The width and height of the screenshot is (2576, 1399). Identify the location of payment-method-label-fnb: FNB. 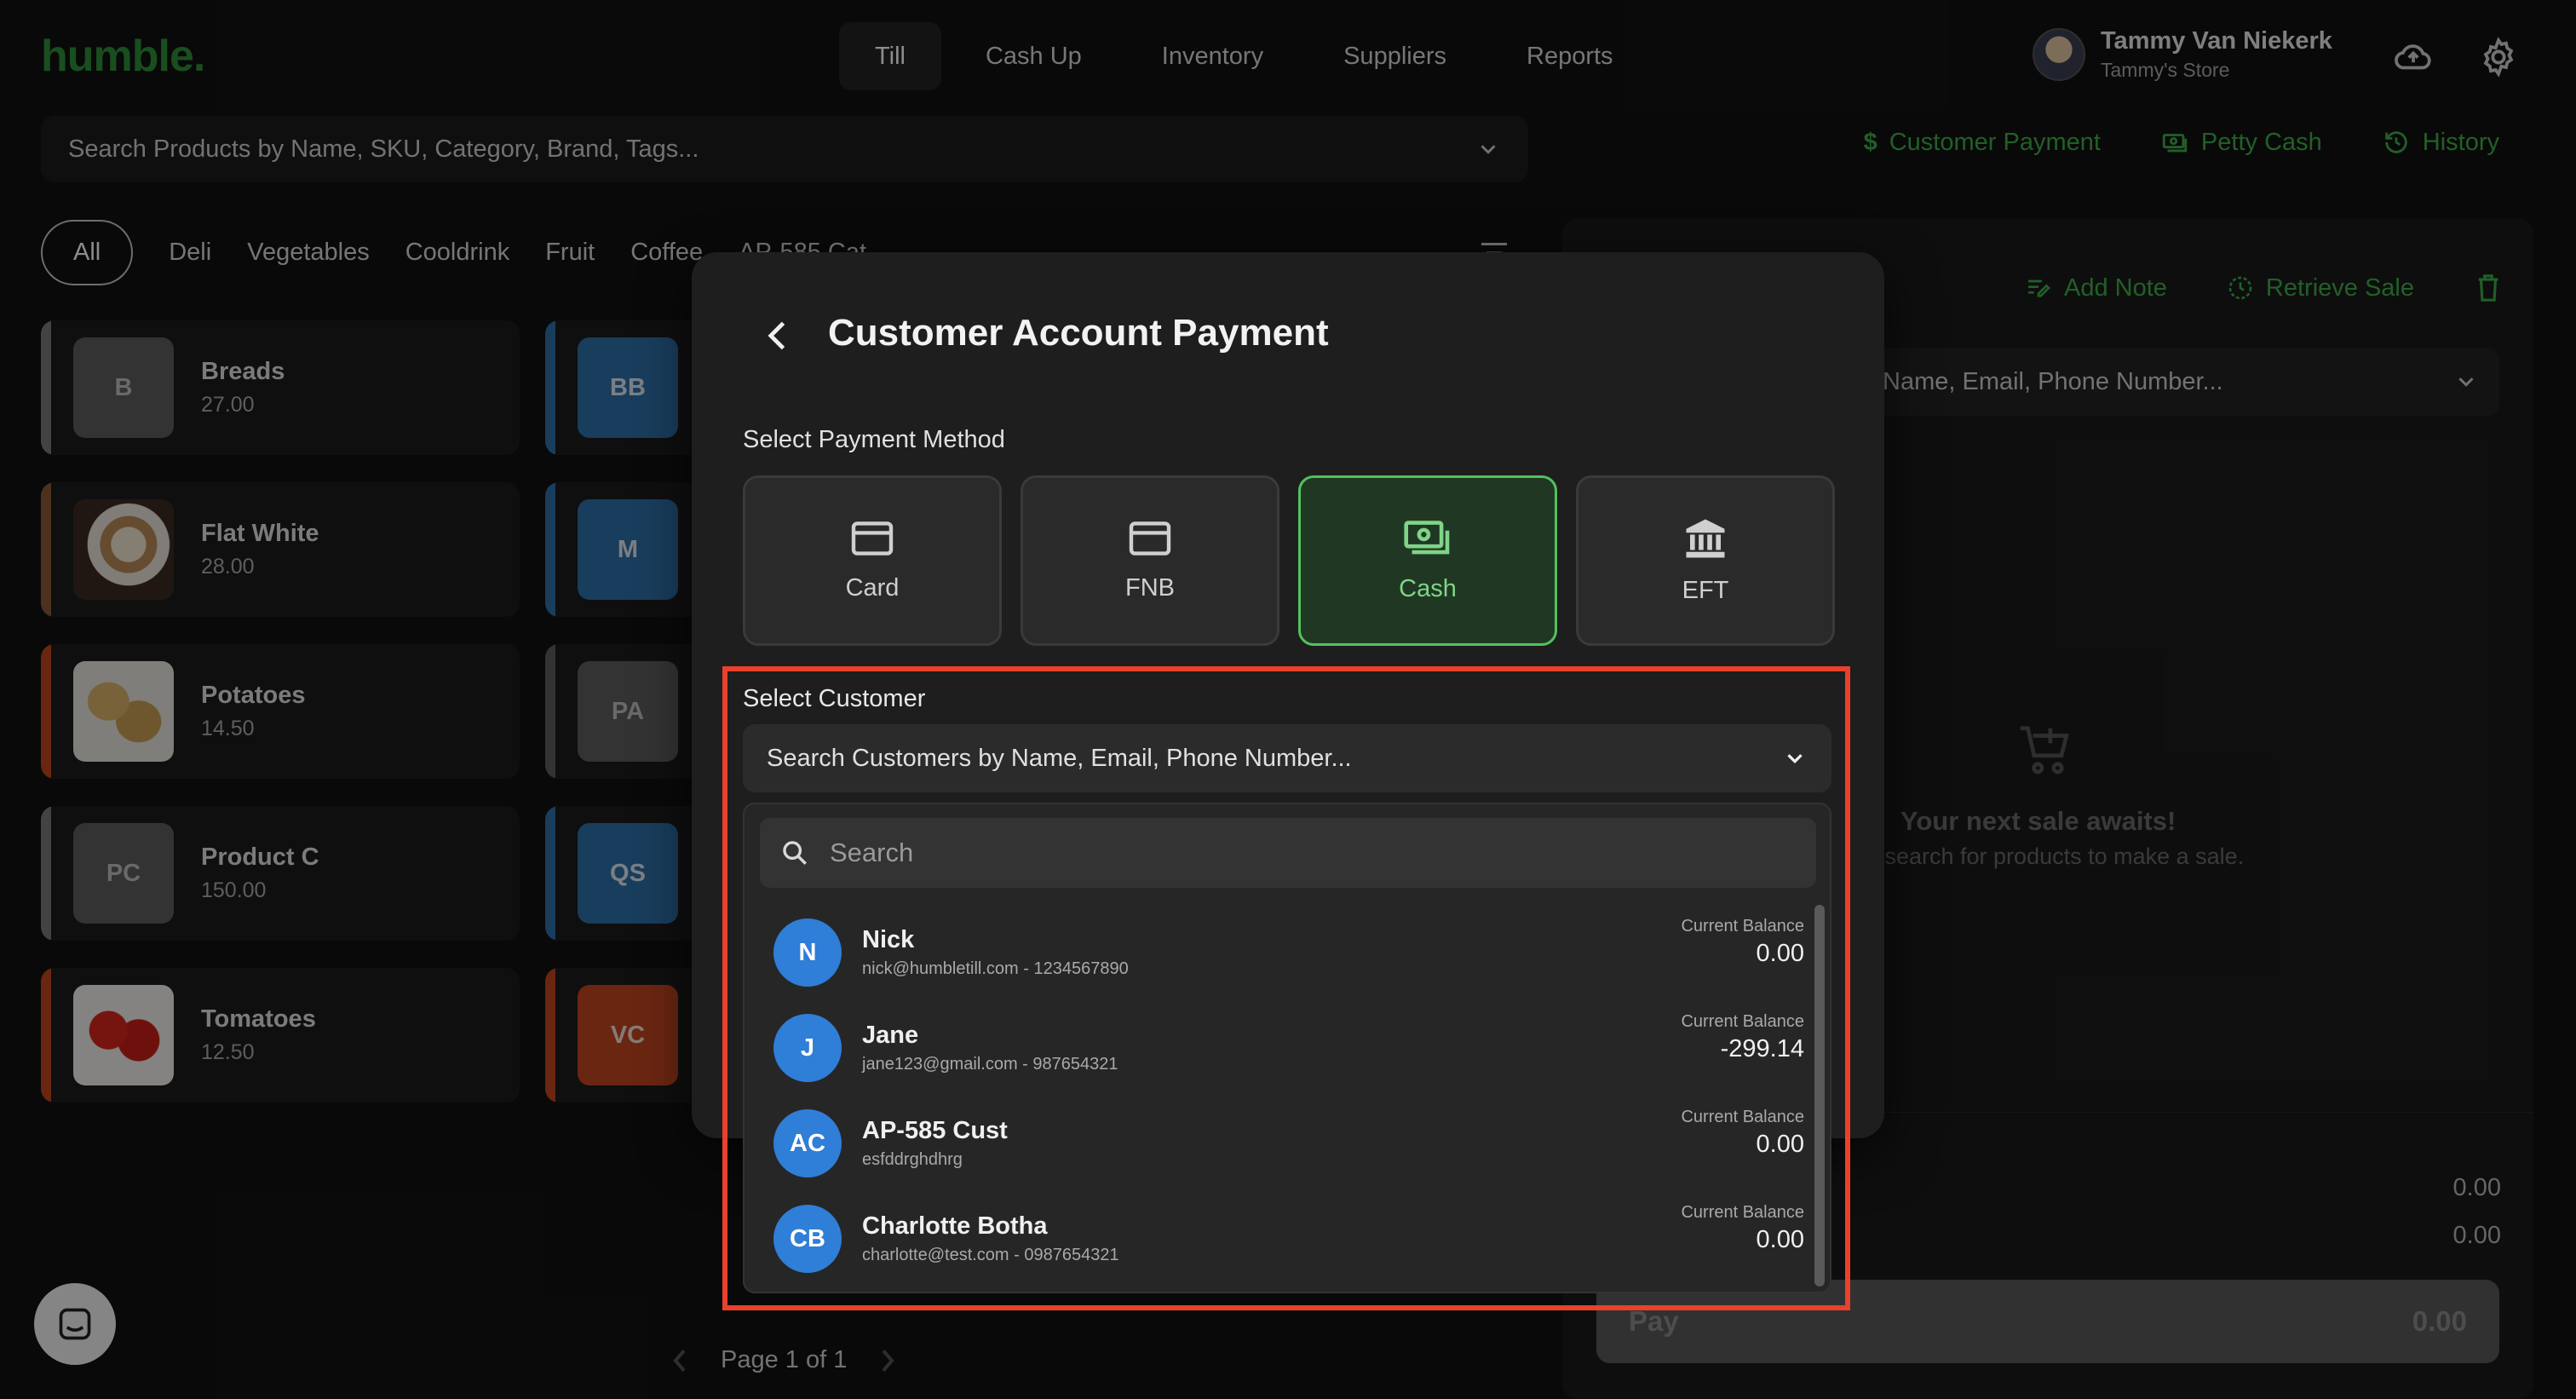
(1150, 587).